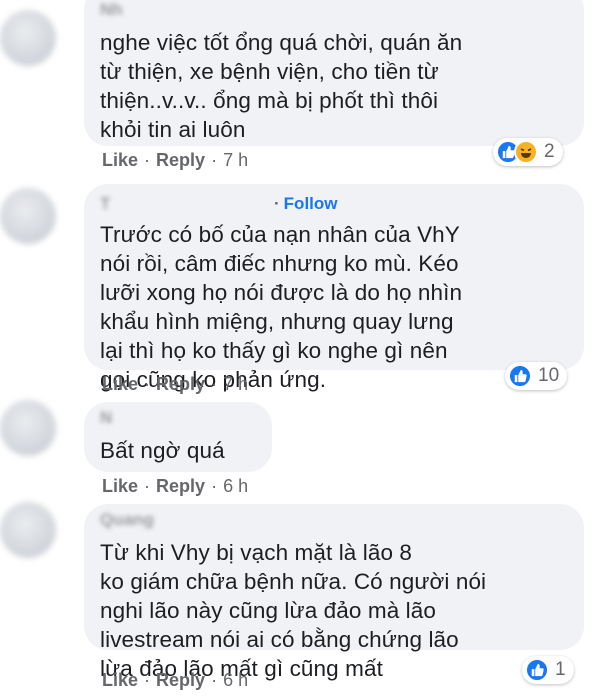 The width and height of the screenshot is (600, 700). Describe the element at coordinates (549, 375) in the screenshot. I see `reaction-count: 10` at that location.